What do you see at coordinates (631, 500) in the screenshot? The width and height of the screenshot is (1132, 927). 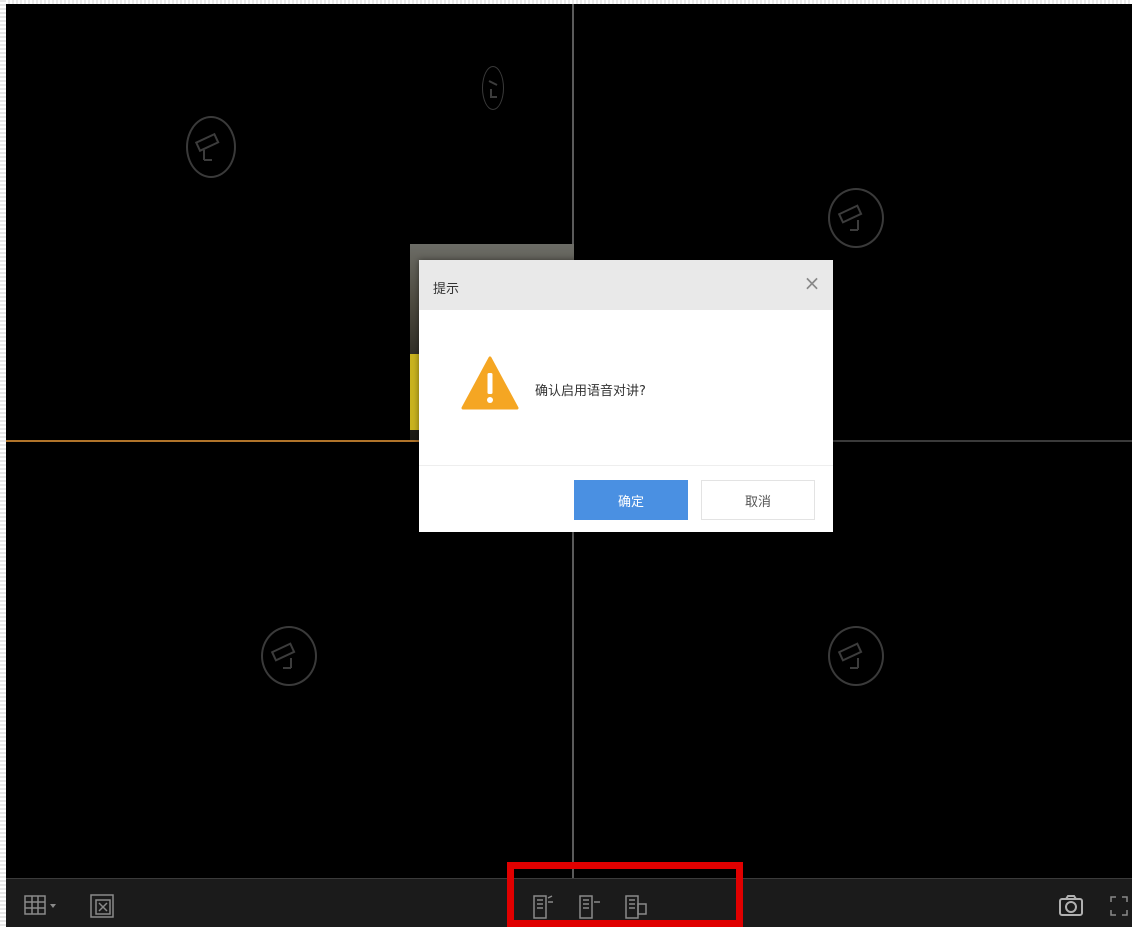 I see `confirm-button: 确定` at bounding box center [631, 500].